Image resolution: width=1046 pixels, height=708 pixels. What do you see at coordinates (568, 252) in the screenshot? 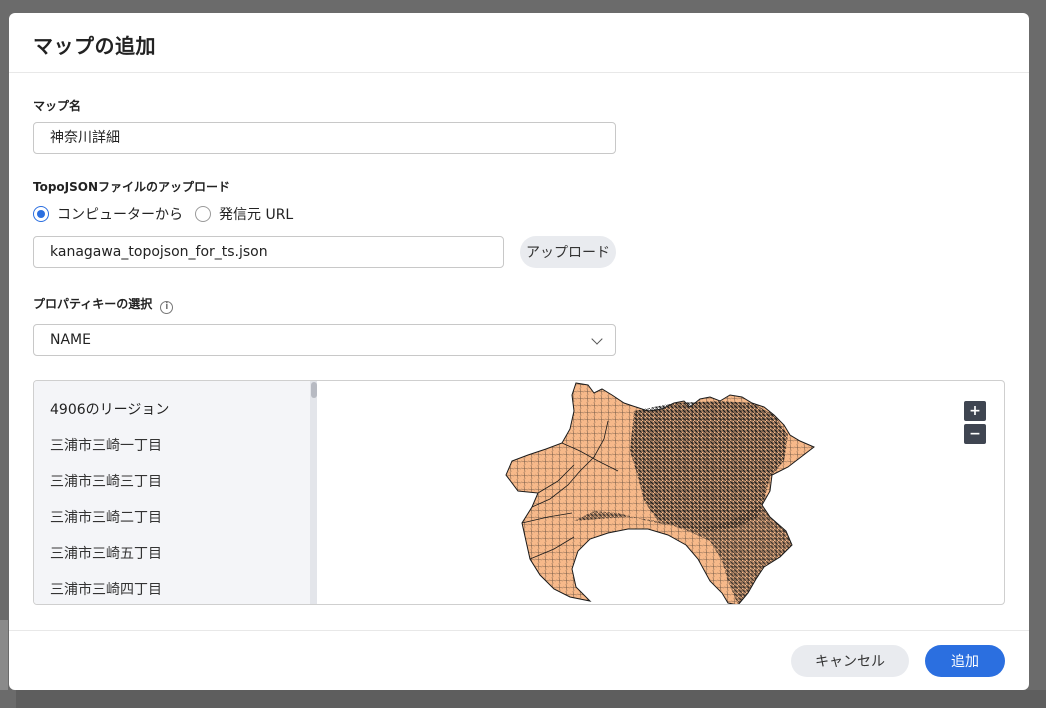
I see `upload-button: アップロード` at bounding box center [568, 252].